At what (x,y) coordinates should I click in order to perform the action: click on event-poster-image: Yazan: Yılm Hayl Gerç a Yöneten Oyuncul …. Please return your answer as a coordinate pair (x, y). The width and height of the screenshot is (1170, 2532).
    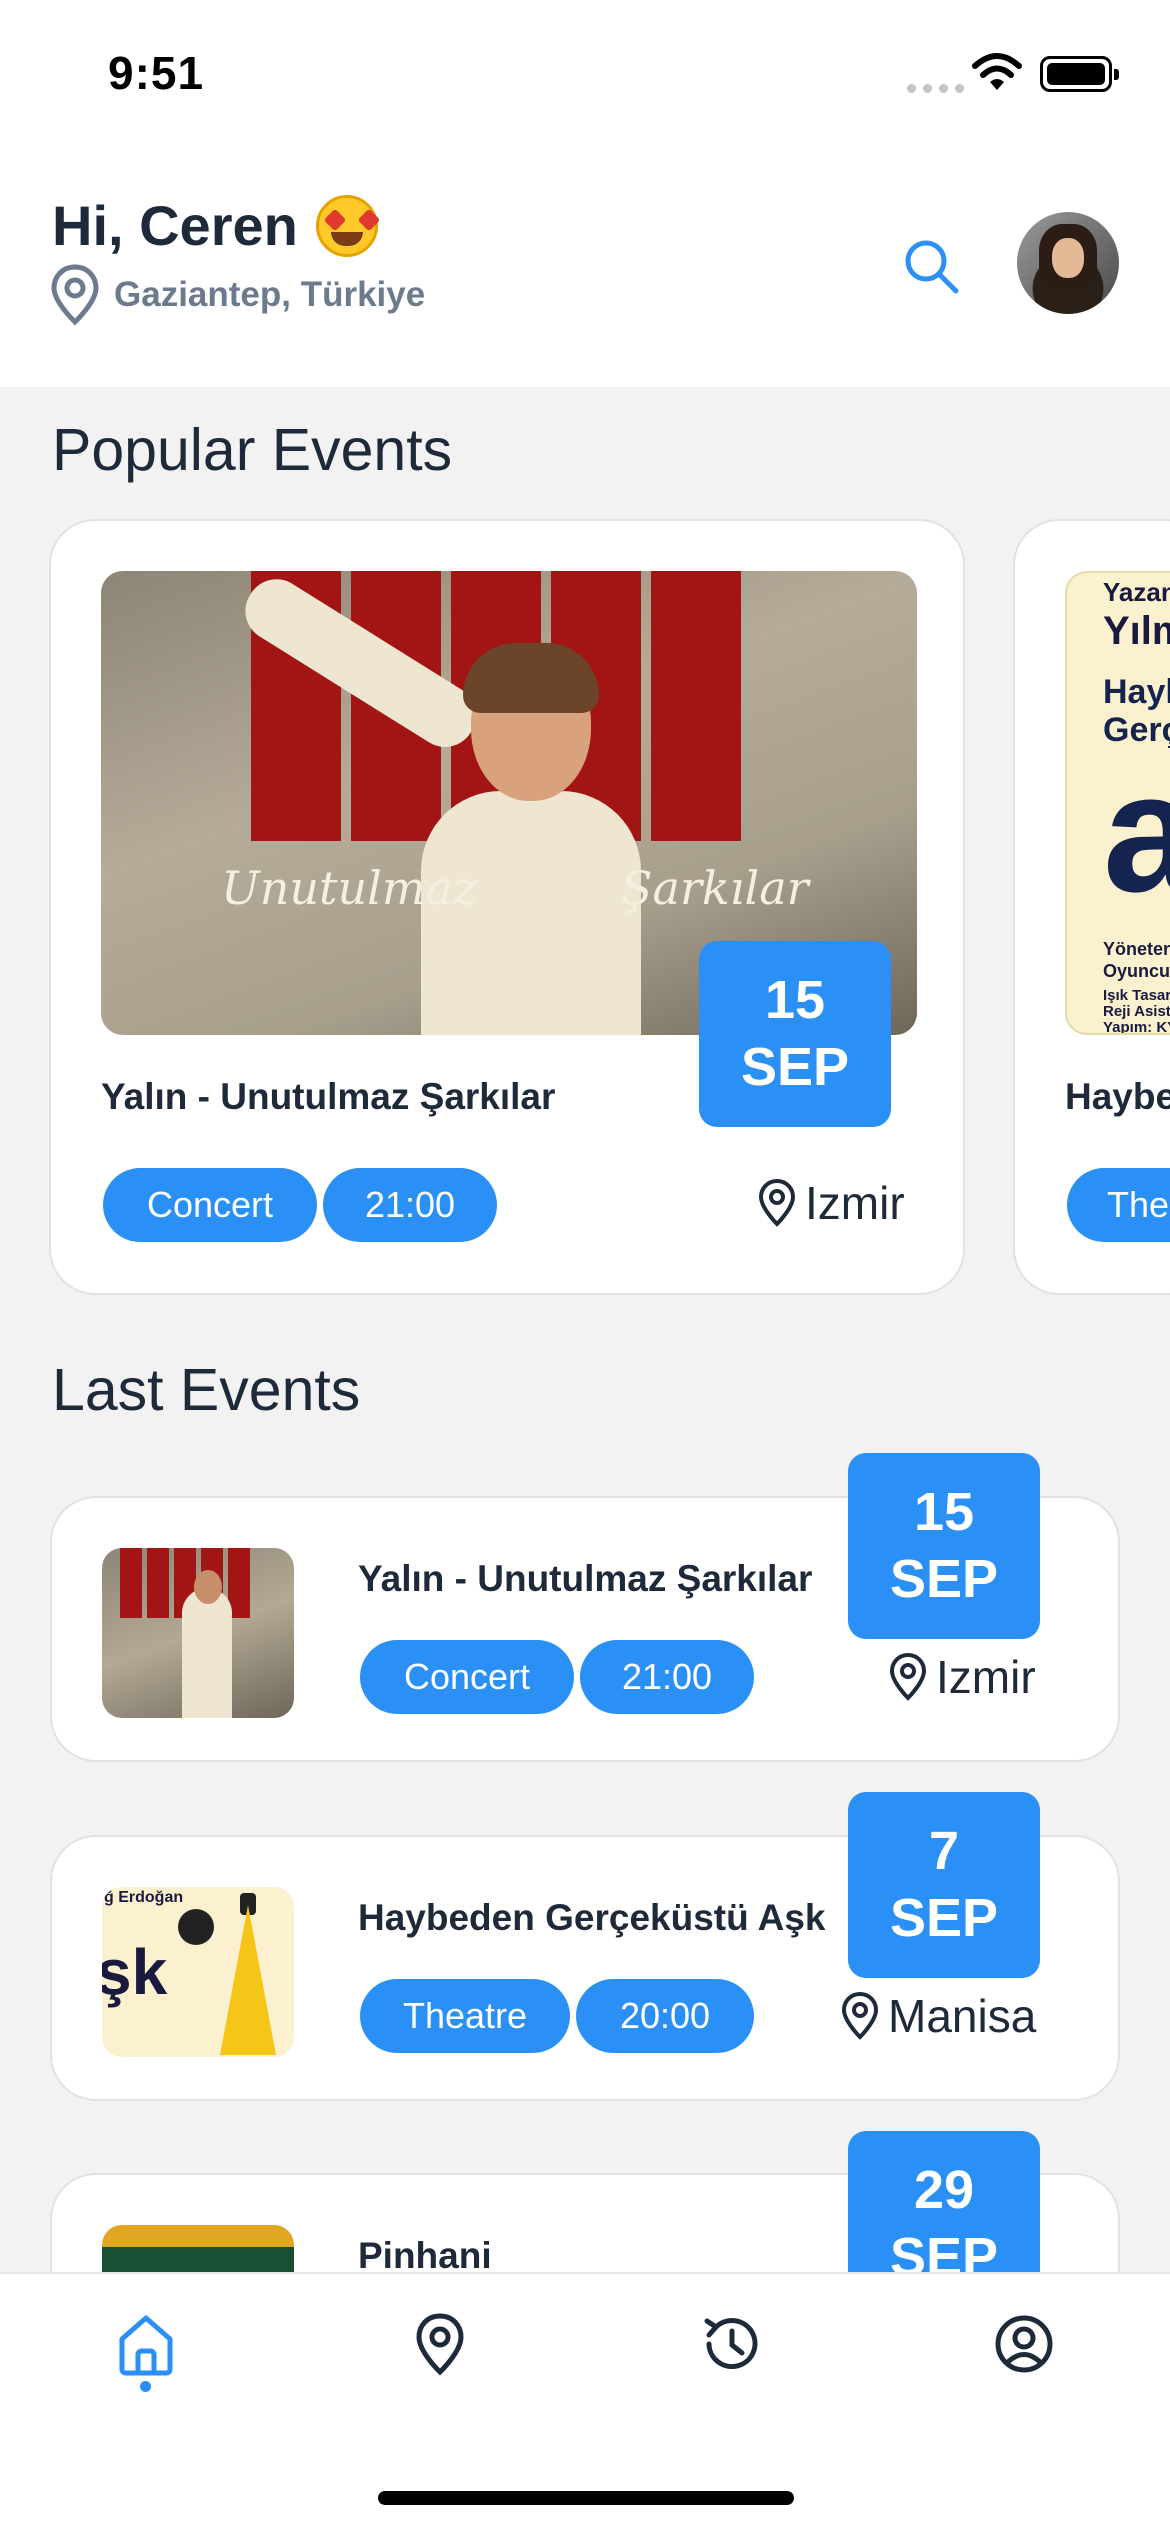
    Looking at the image, I should click on (1117, 803).